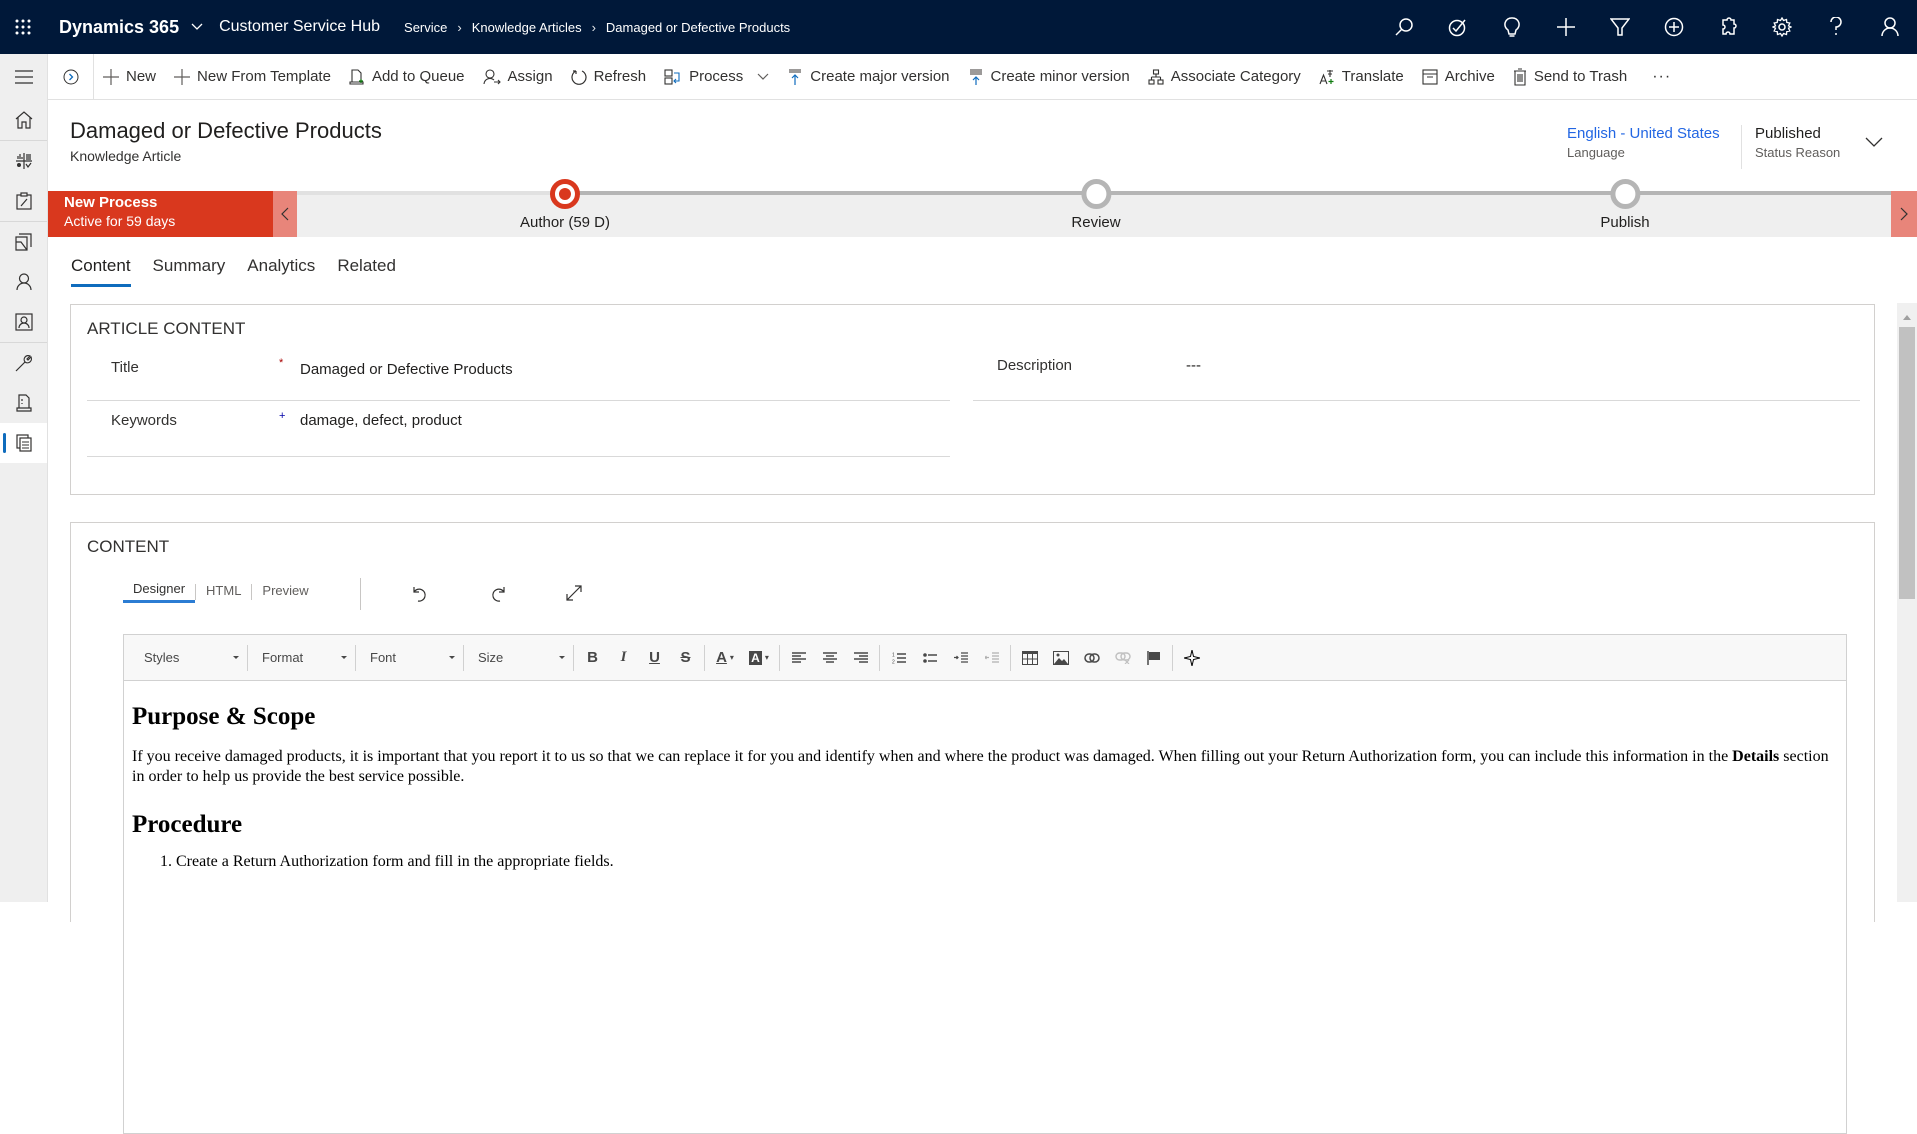 This screenshot has width=1917, height=1134. What do you see at coordinates (189, 271) in the screenshot?
I see `tab-summary: Summary` at bounding box center [189, 271].